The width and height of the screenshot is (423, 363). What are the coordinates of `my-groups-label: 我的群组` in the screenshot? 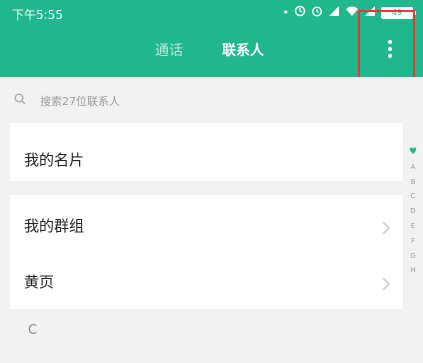 It's located at (54, 226).